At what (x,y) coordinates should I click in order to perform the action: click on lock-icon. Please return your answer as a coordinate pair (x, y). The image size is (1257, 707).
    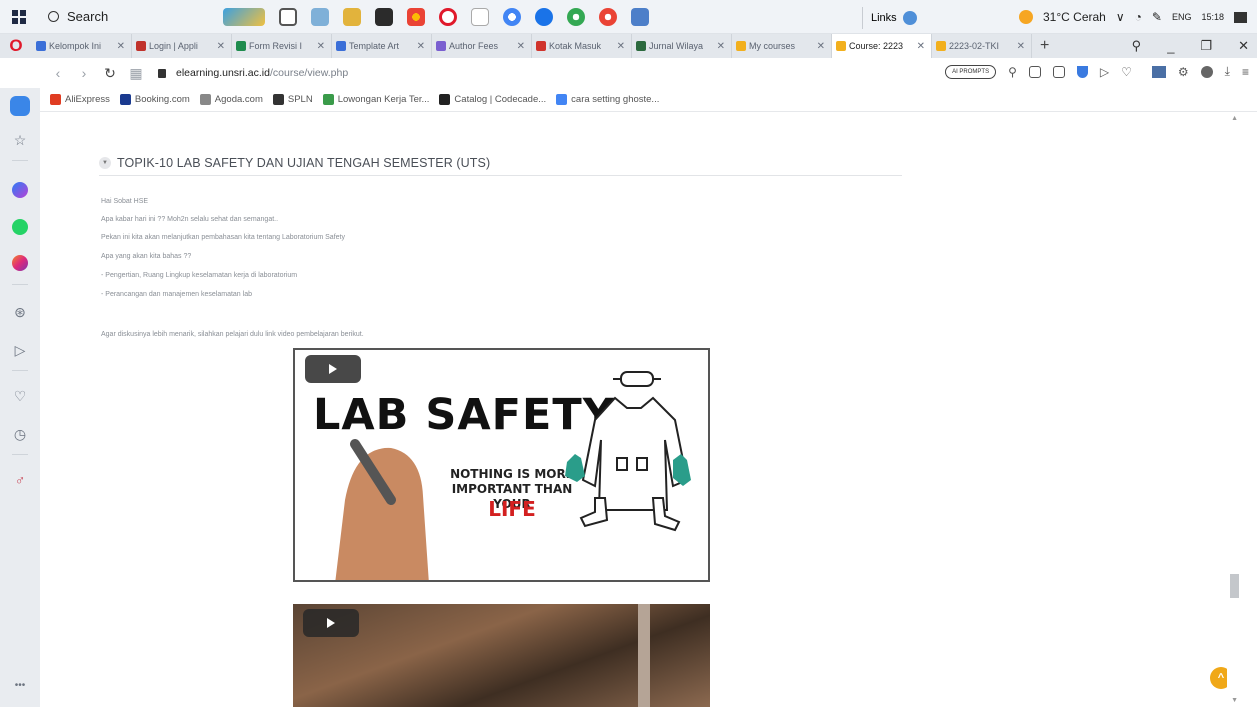
    Looking at the image, I should click on (162, 73).